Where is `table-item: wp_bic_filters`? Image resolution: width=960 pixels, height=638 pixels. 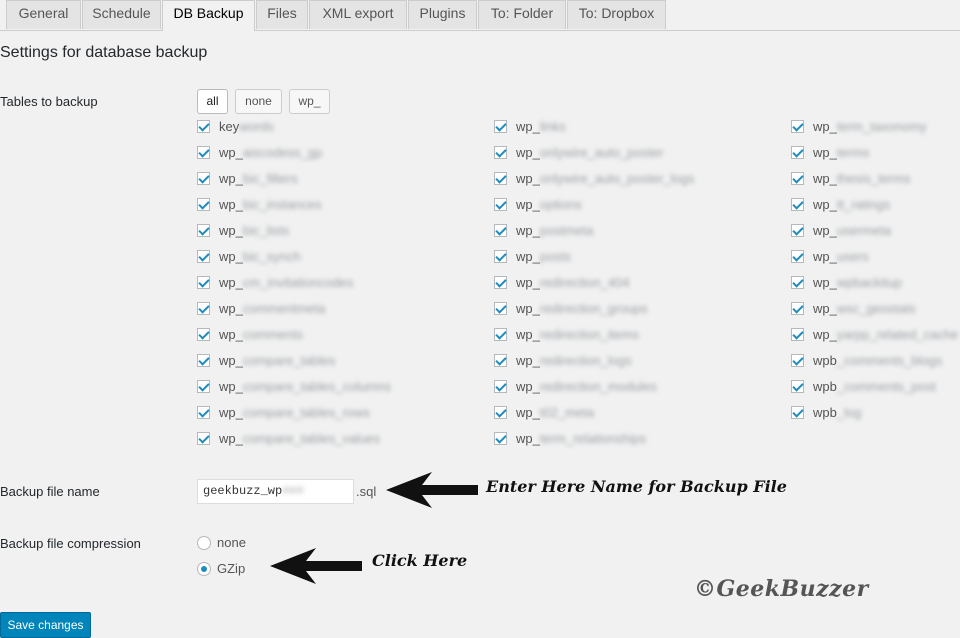 table-item: wp_bic_filters is located at coordinates (247, 178).